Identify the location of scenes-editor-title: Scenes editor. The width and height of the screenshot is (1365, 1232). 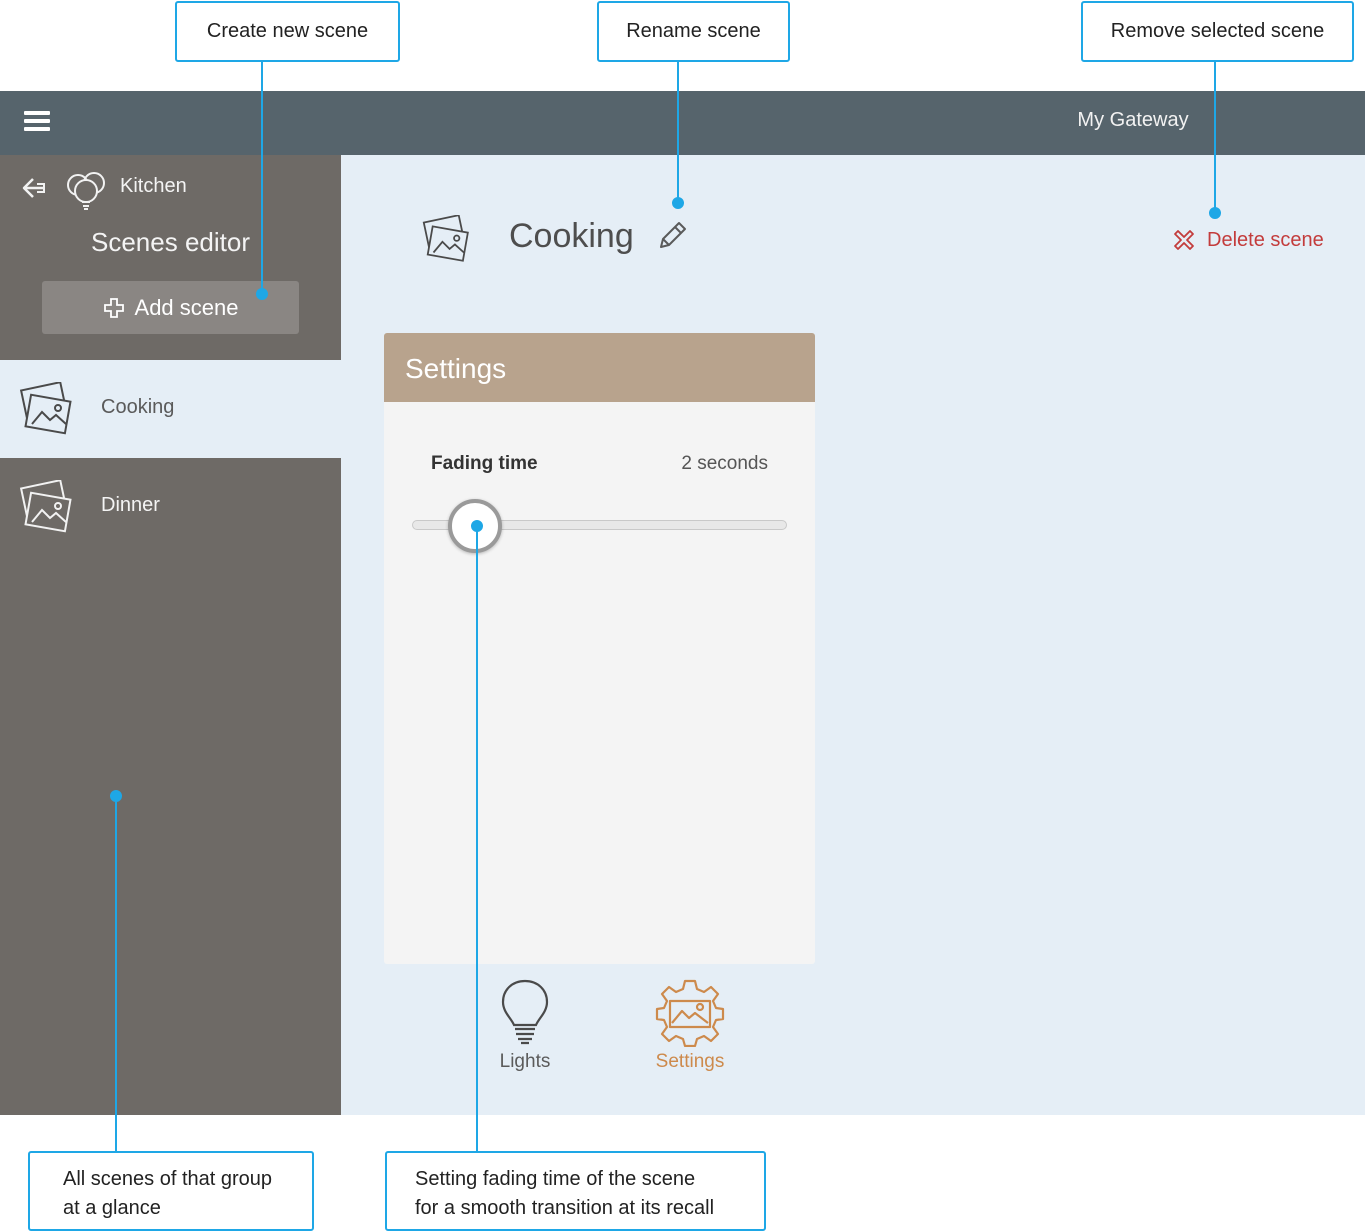
(170, 242).